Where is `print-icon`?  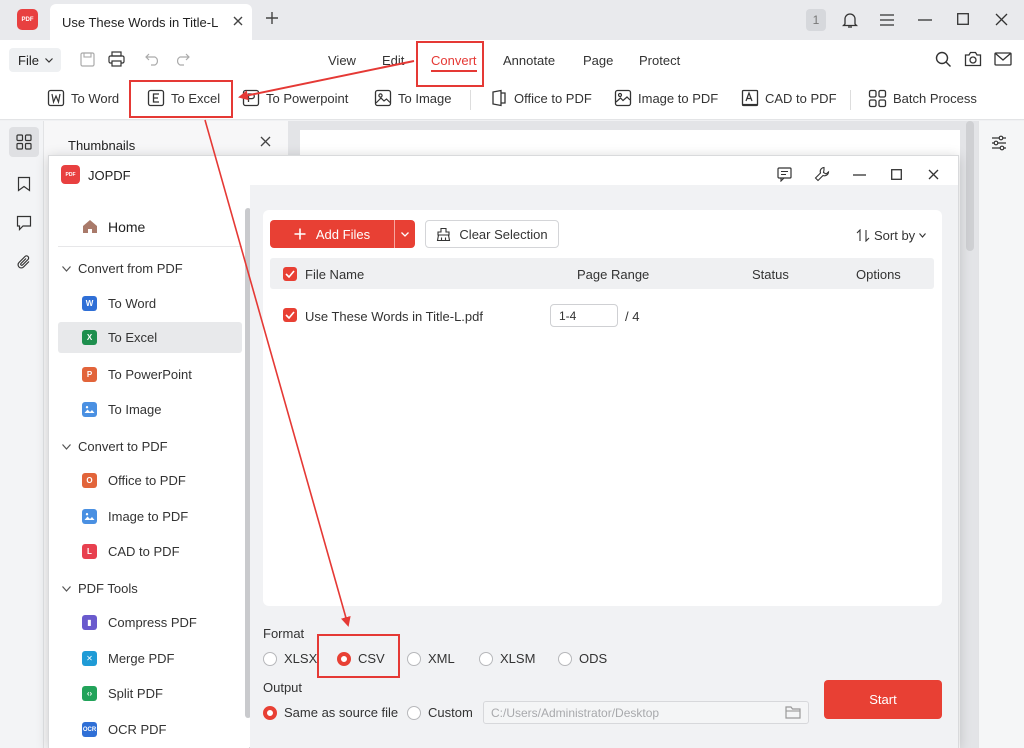 print-icon is located at coordinates (116, 59).